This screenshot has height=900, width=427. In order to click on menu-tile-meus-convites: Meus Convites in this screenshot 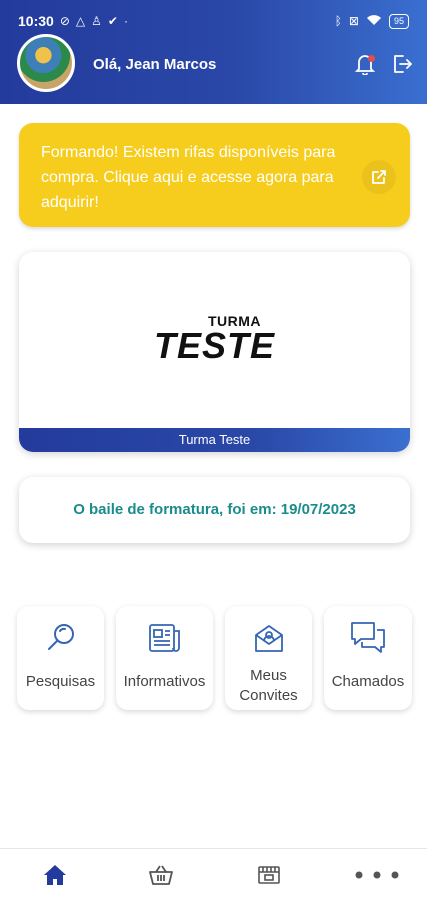, I will do `click(268, 658)`.